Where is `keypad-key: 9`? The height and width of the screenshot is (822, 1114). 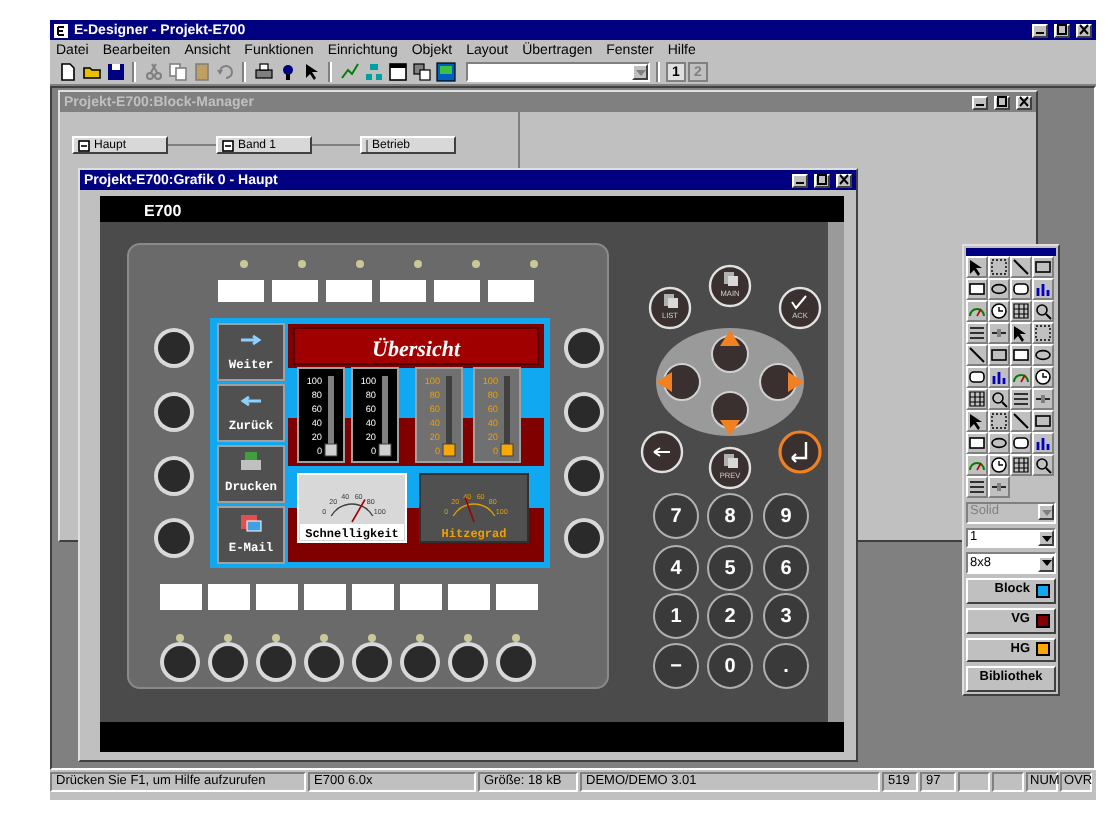
keypad-key: 9 is located at coordinates (786, 516).